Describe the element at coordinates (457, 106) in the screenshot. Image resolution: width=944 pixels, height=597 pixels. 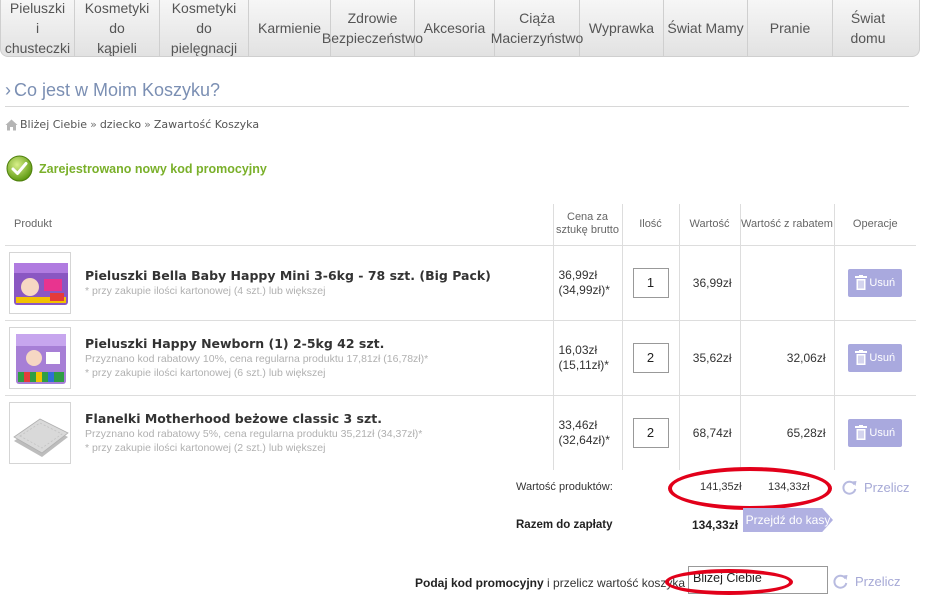
I see `divider` at that location.